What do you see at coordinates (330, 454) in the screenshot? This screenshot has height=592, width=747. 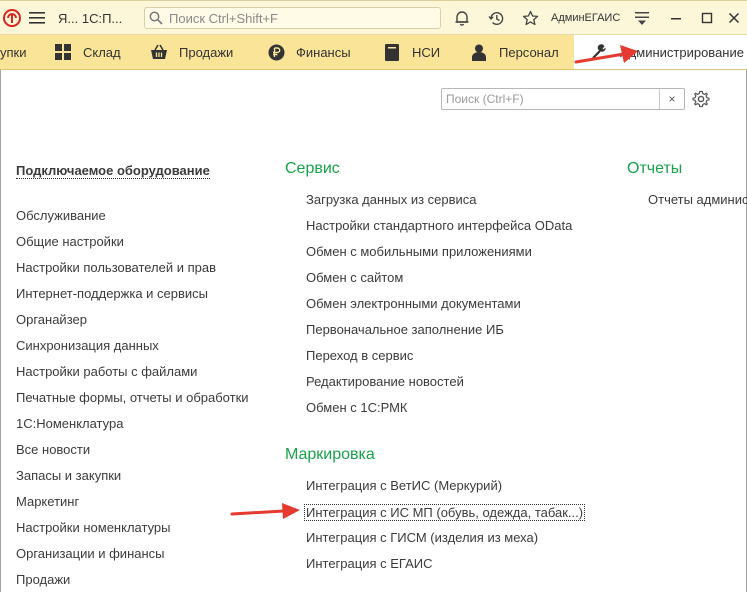 I see `group-title-marking: Маркировка` at bounding box center [330, 454].